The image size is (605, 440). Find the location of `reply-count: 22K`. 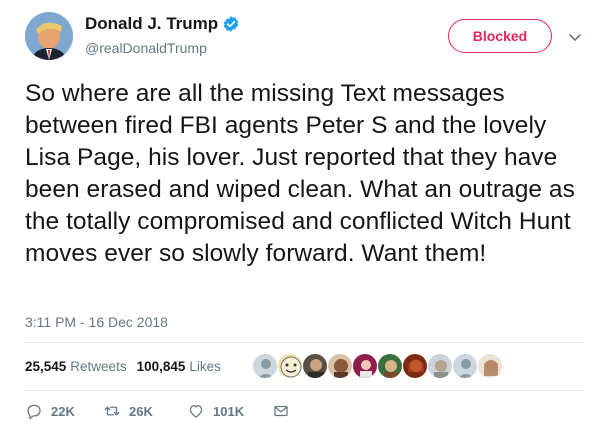

reply-count: 22K is located at coordinates (63, 411).